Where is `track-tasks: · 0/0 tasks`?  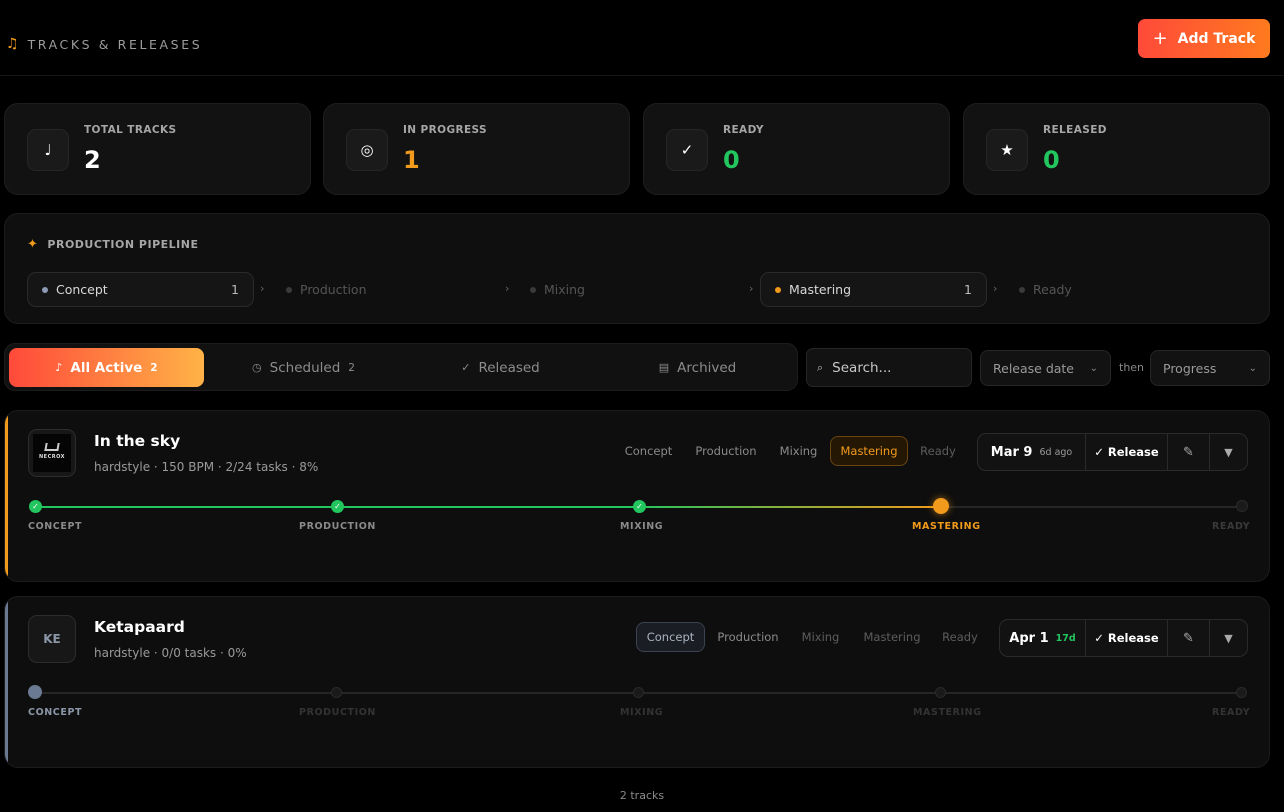
track-tasks: · 0/0 tasks is located at coordinates (183, 653).